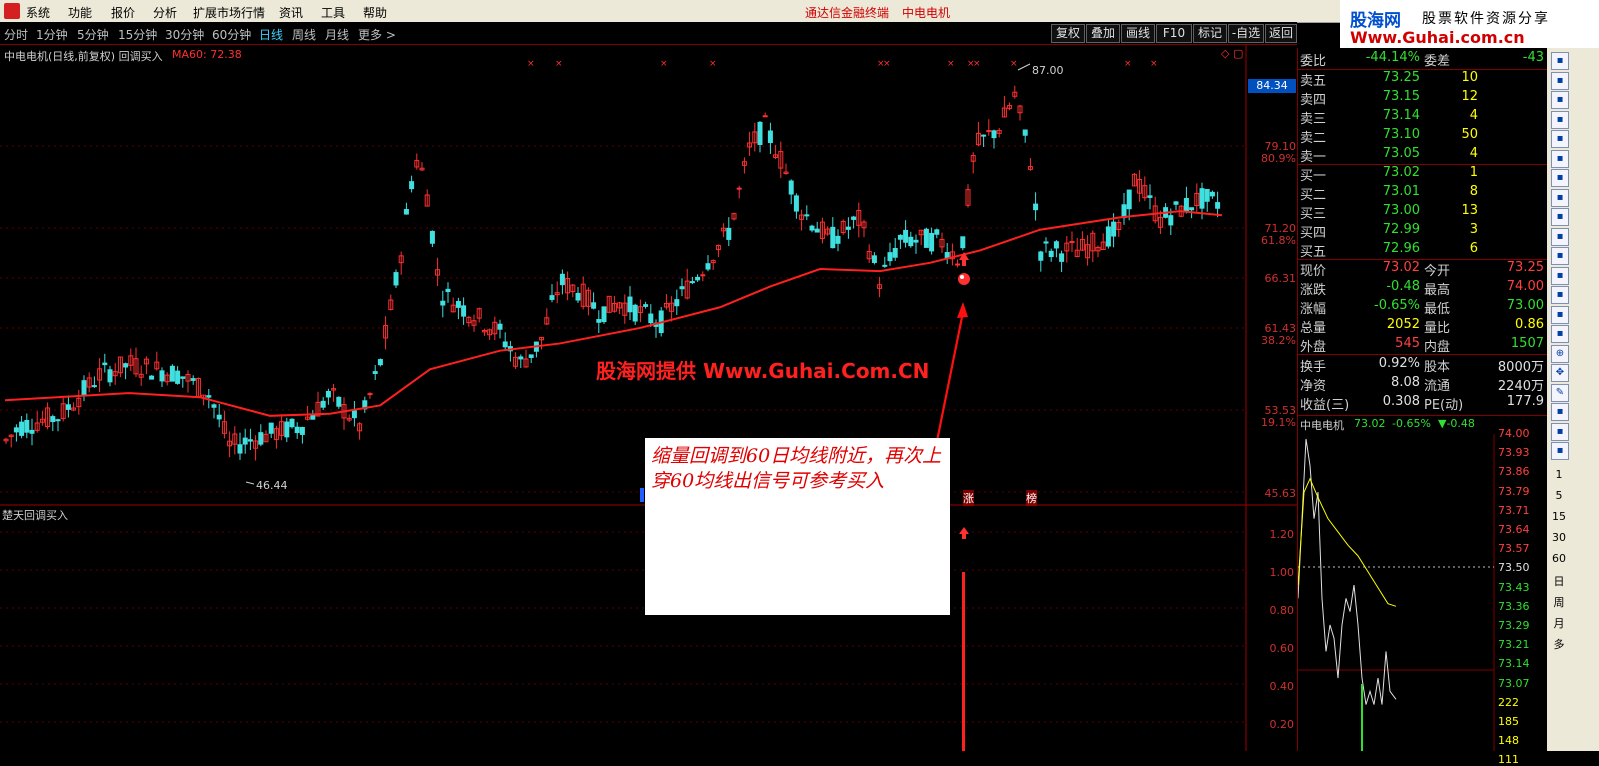 This screenshot has height=766, width=1599. What do you see at coordinates (1560, 178) in the screenshot?
I see `info-icon: ▪` at bounding box center [1560, 178].